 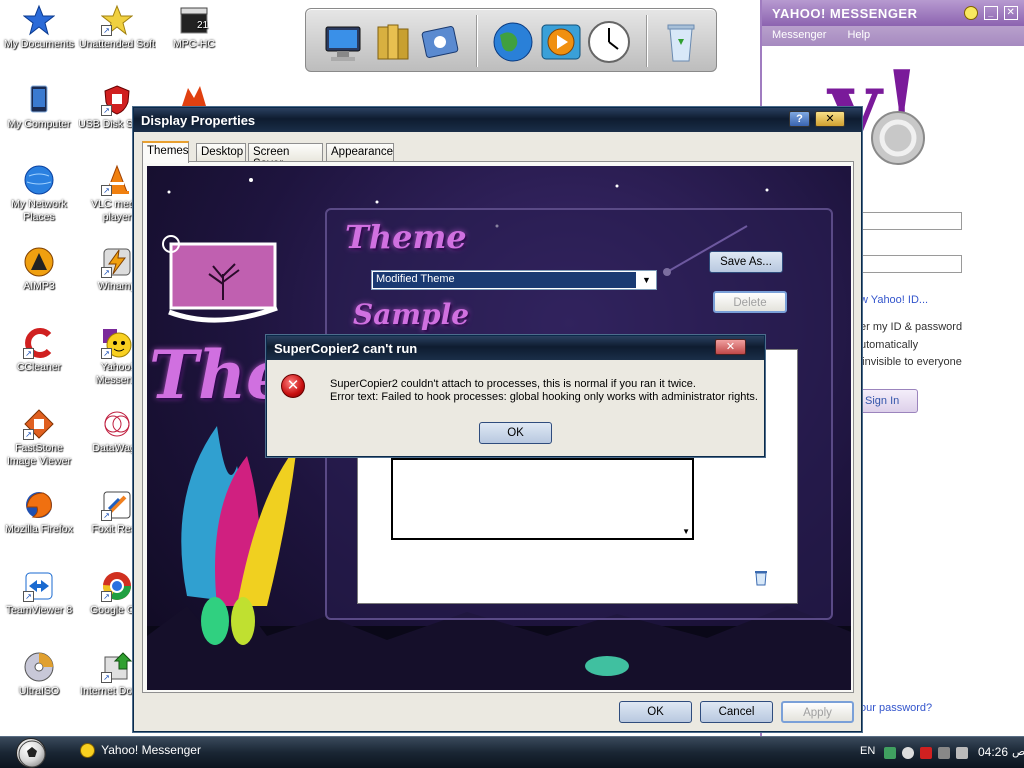 What do you see at coordinates (655, 712) in the screenshot?
I see `ok-button: OK` at bounding box center [655, 712].